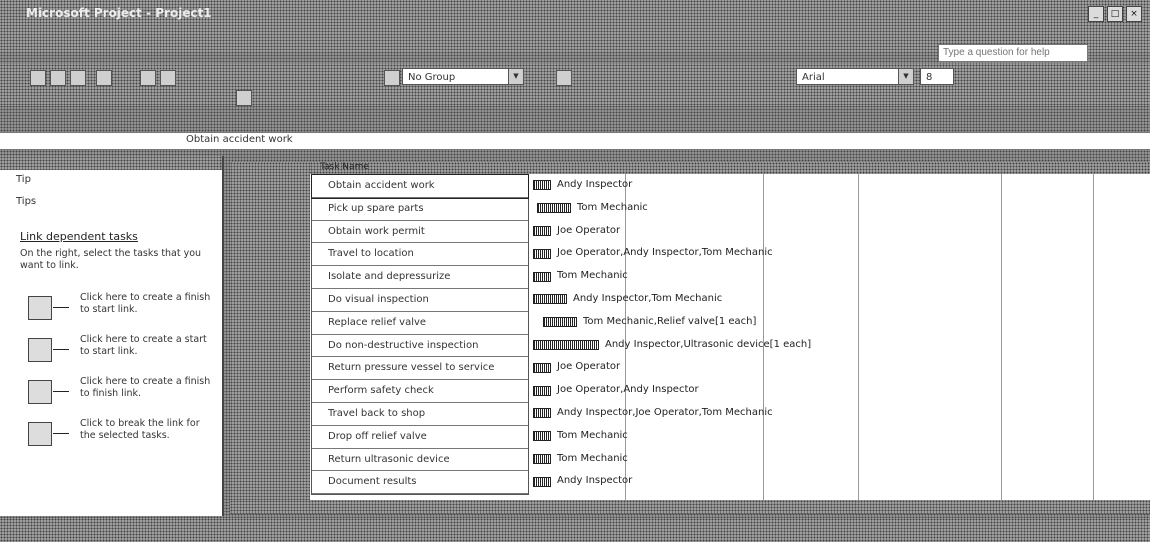 The image size is (1150, 542). What do you see at coordinates (244, 98) in the screenshot?
I see `link-tasks-icon` at bounding box center [244, 98].